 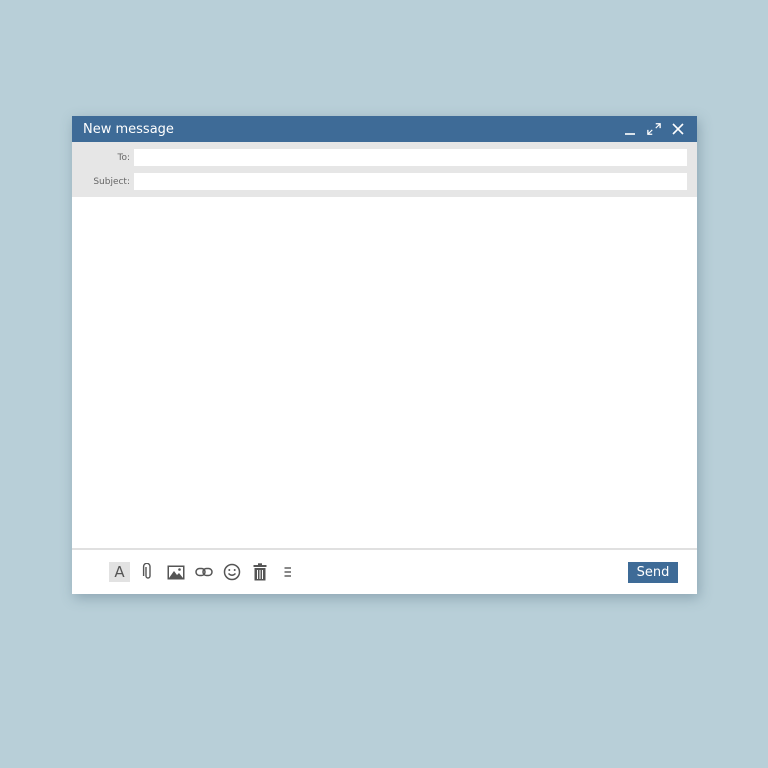 What do you see at coordinates (384, 572) in the screenshot?
I see `compose-toolbar: A Send` at bounding box center [384, 572].